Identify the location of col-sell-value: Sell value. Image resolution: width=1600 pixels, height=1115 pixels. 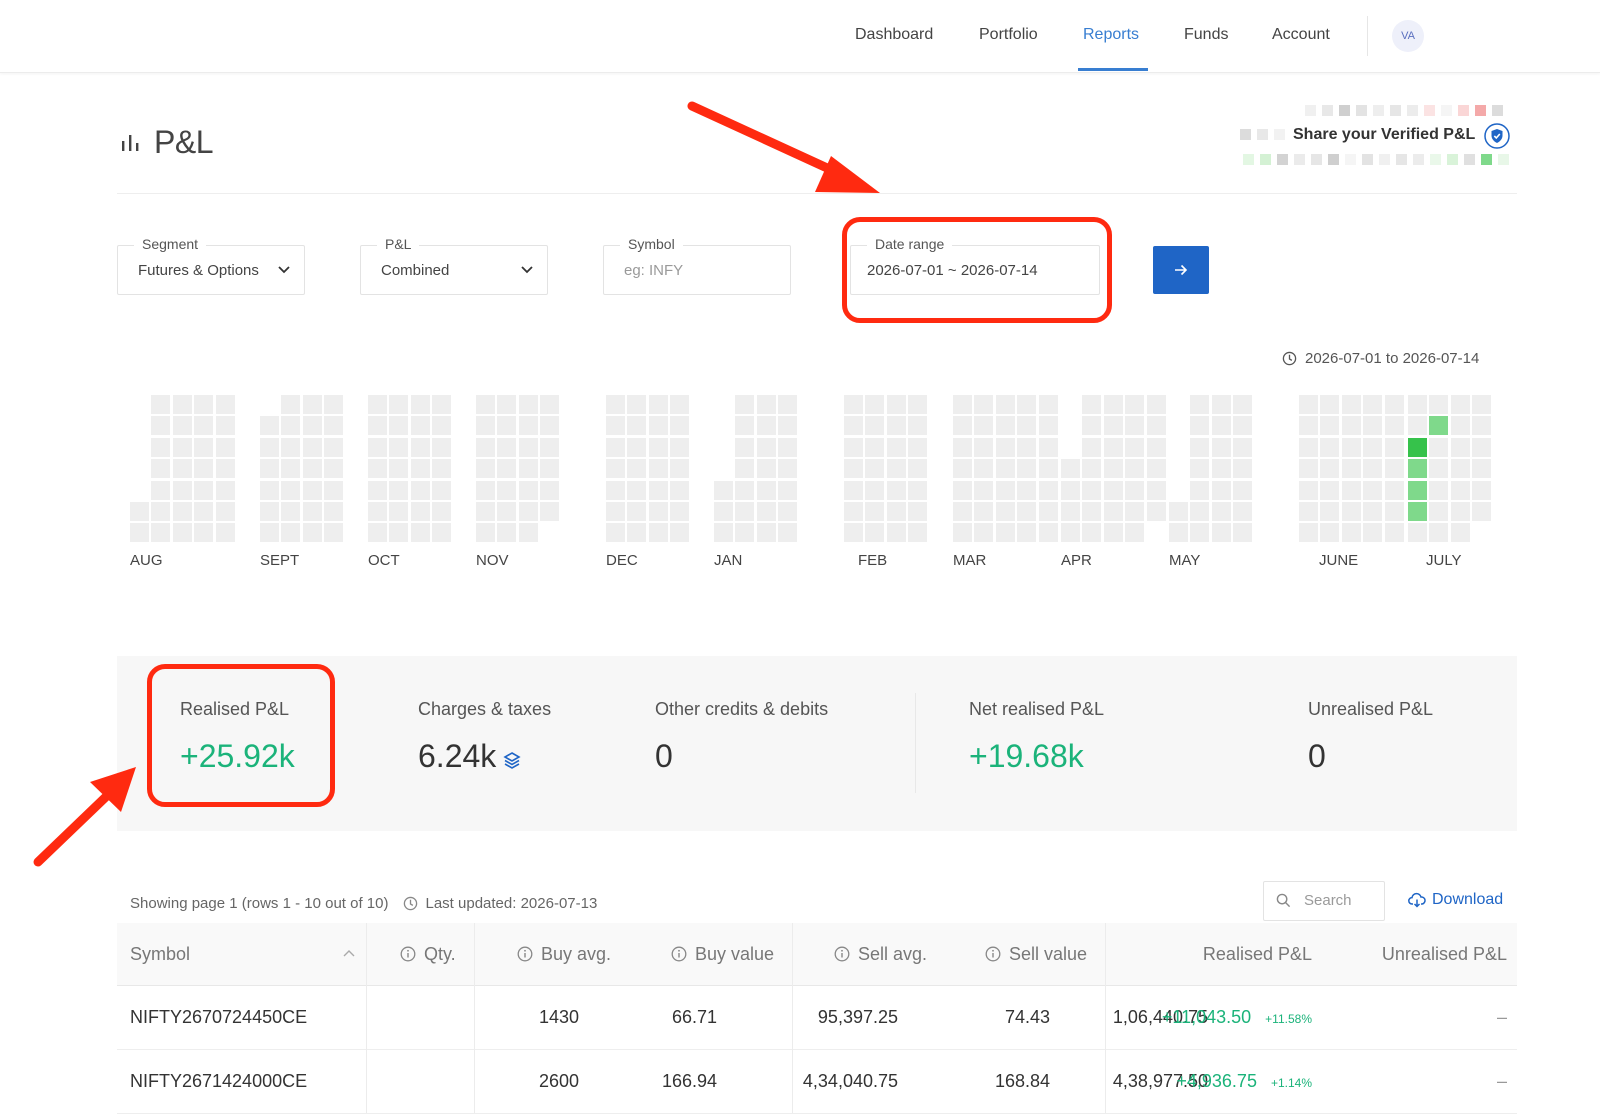
(1036, 954).